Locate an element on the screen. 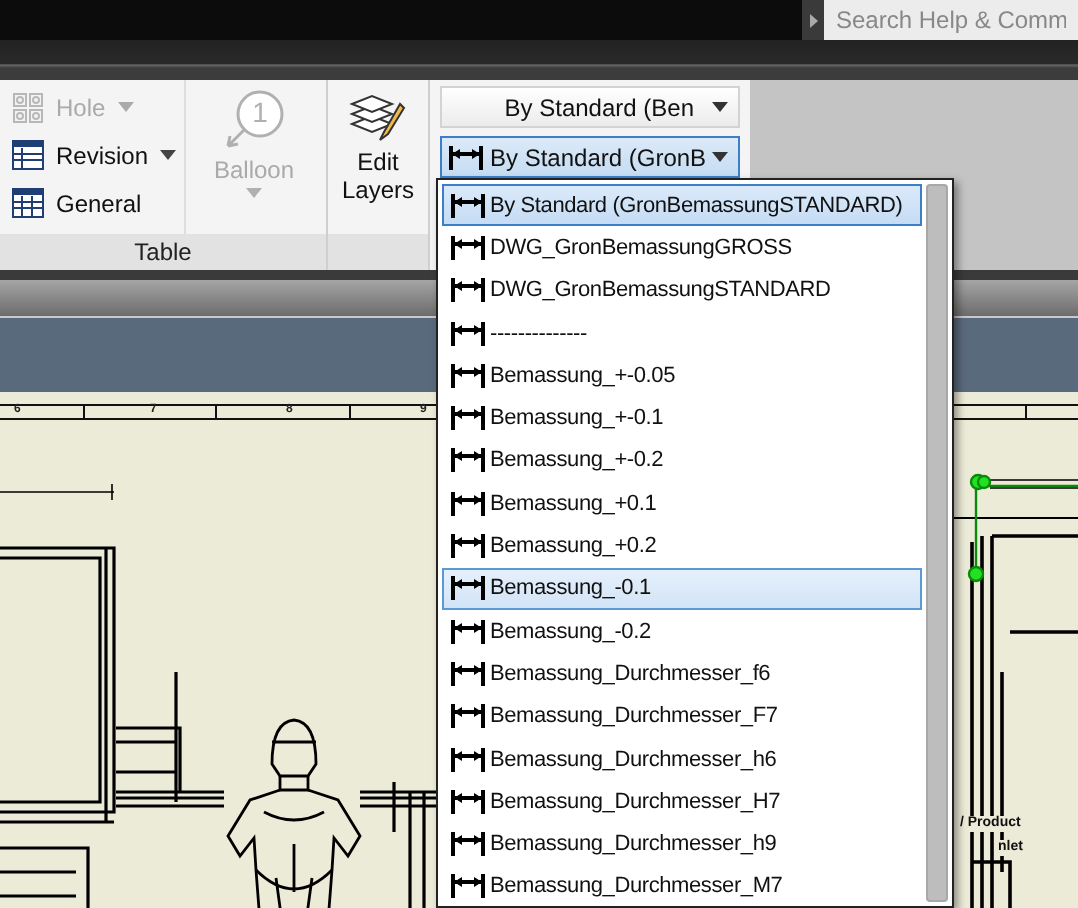 This screenshot has width=1078, height=908. style-option: Bemassung_+-0.2 is located at coordinates (682, 461).